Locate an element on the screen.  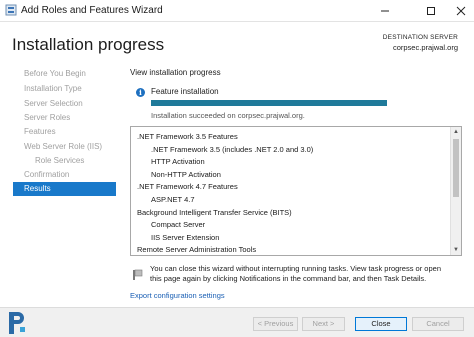
minimize-button is located at coordinates (385, 11).